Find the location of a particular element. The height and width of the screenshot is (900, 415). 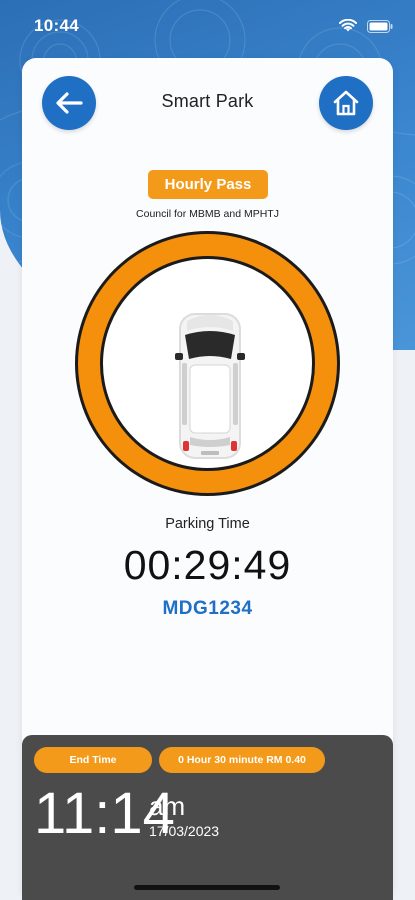

status-bar: 10:44 is located at coordinates (207, 26).